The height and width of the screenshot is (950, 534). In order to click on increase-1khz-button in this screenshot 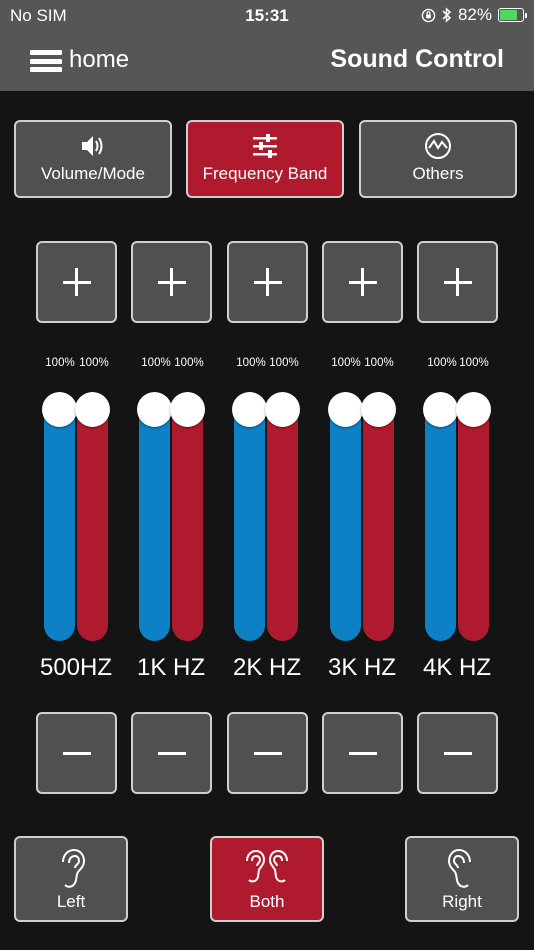, I will do `click(171, 282)`.